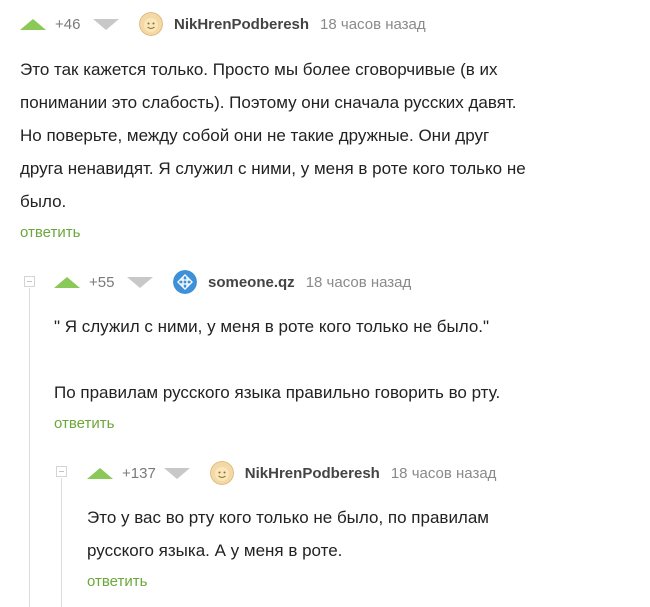 Image resolution: width=650 pixels, height=607 pixels. What do you see at coordinates (251, 282) in the screenshot?
I see `comment-author-link: someone.qz` at bounding box center [251, 282].